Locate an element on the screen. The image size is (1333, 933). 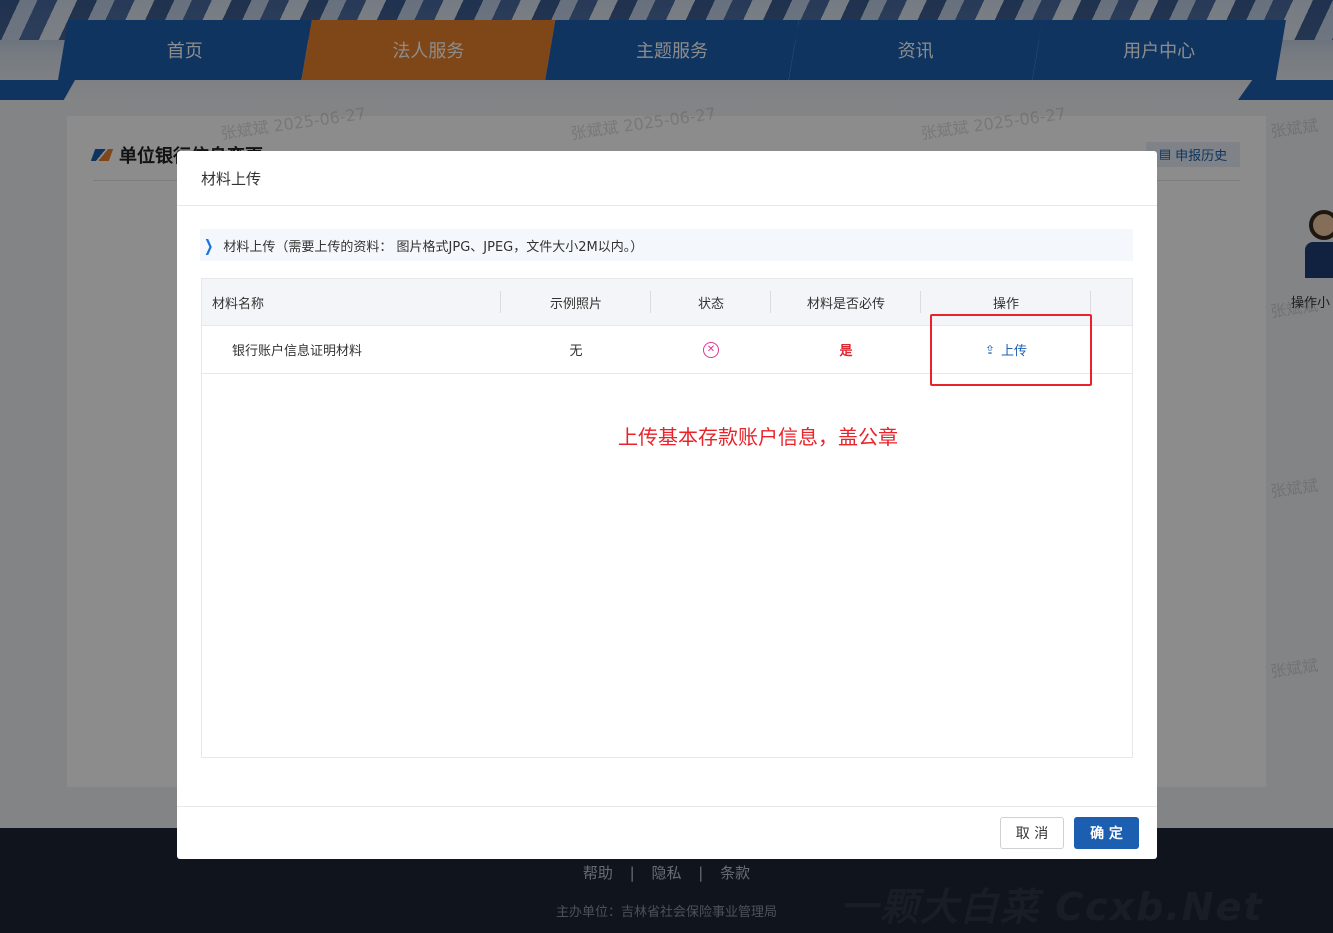
material-name: 银行账户信息证明材料 is located at coordinates (297, 351).